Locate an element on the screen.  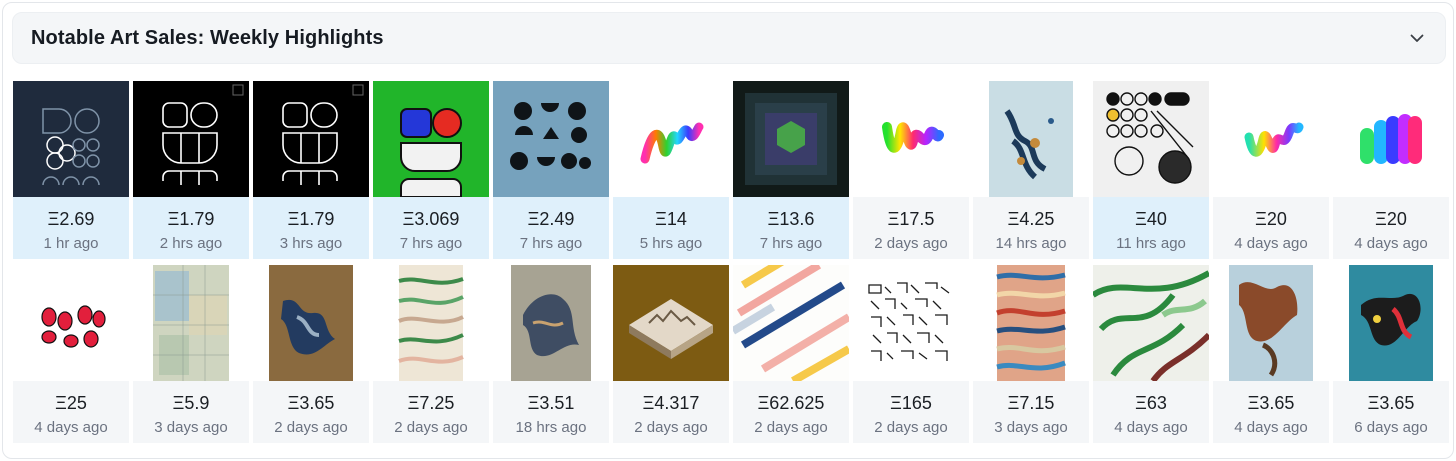
sale-tile: Ξ1.79 2 hrs ago is located at coordinates (191, 170).